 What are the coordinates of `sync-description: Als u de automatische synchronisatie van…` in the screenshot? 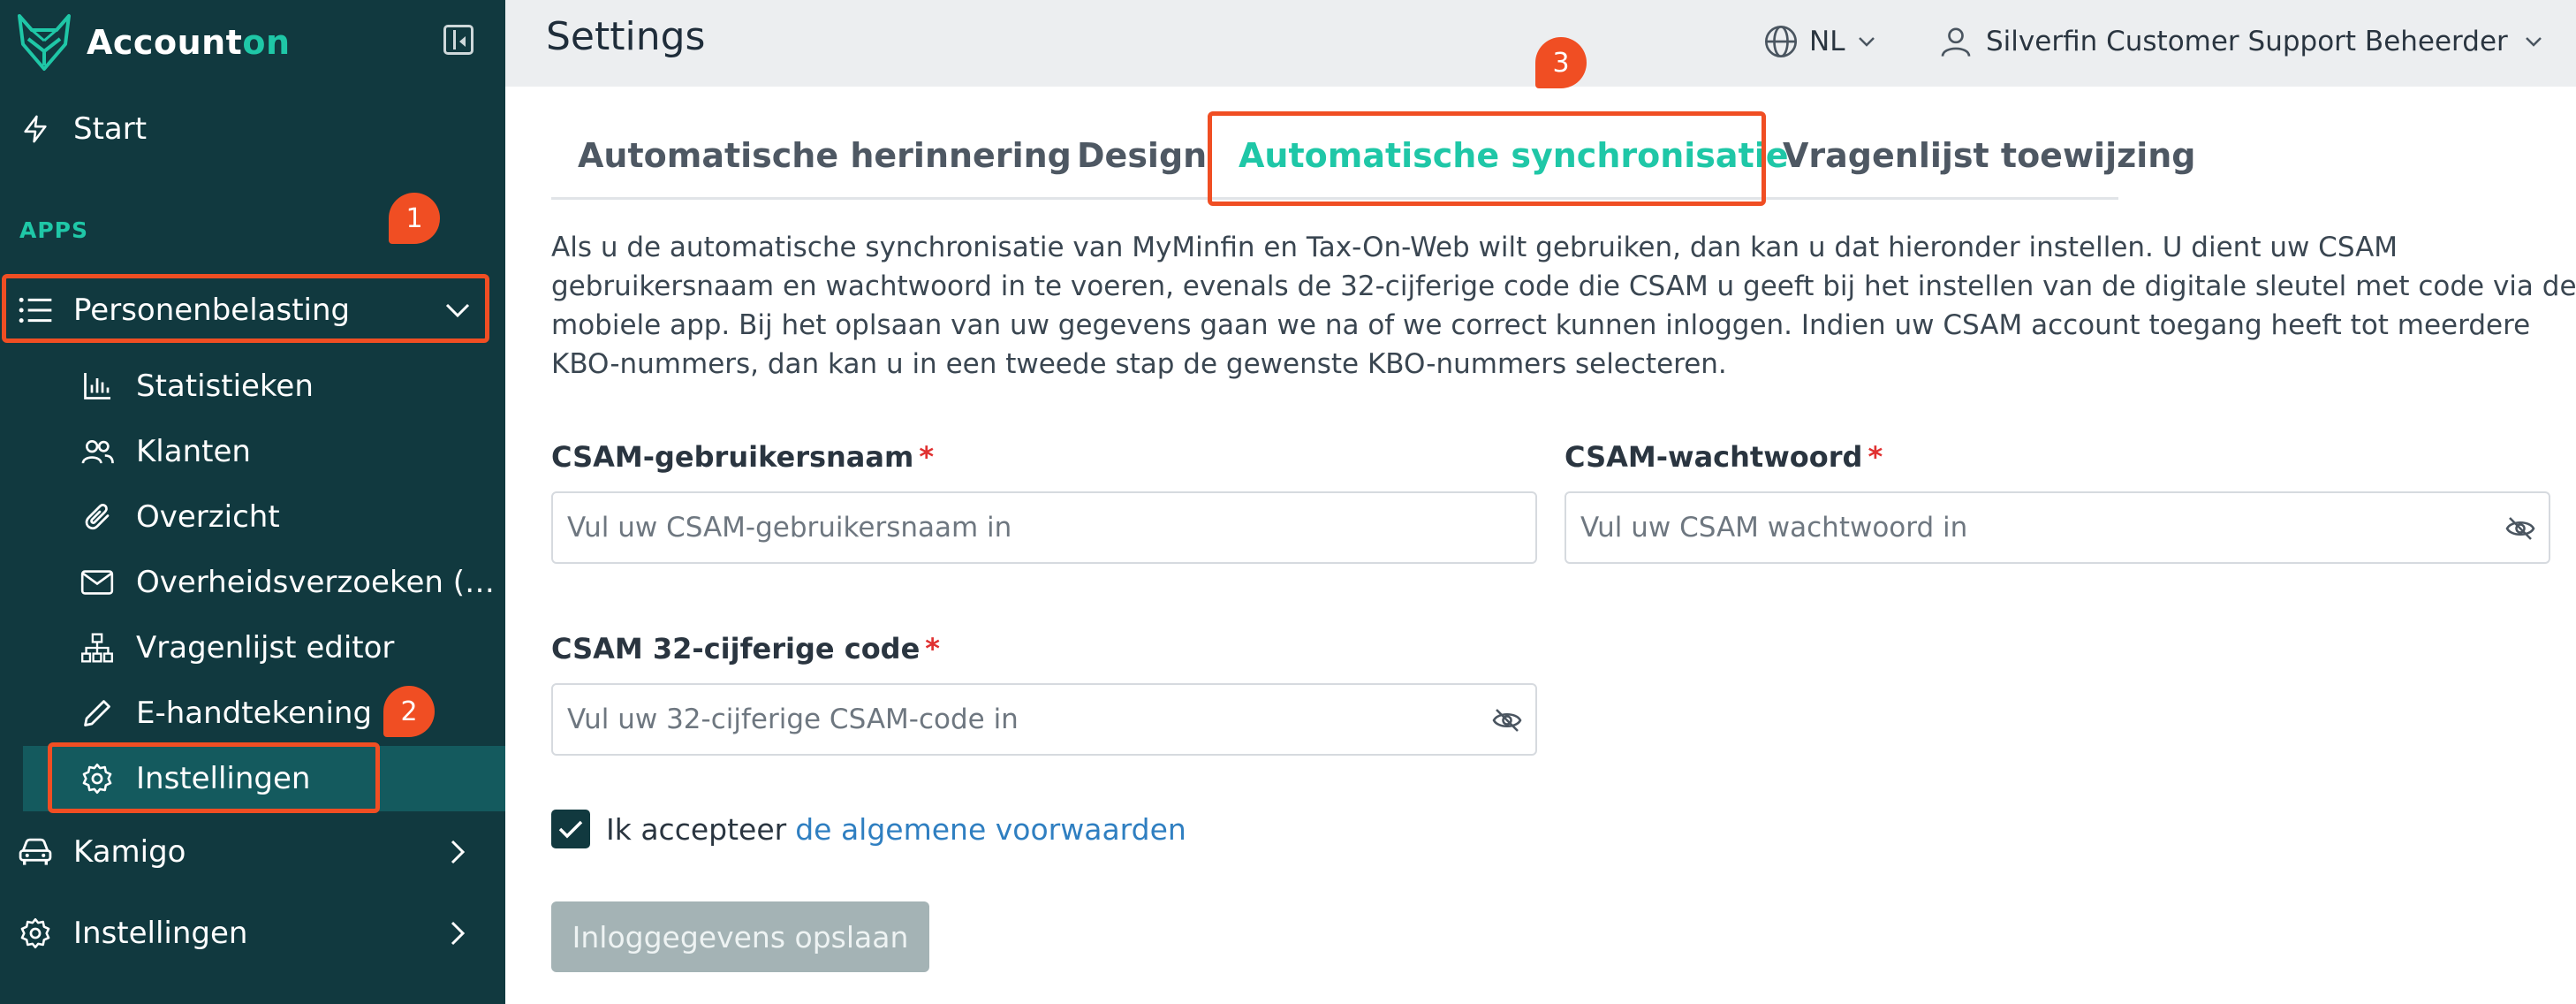 It's located at (1563, 306).